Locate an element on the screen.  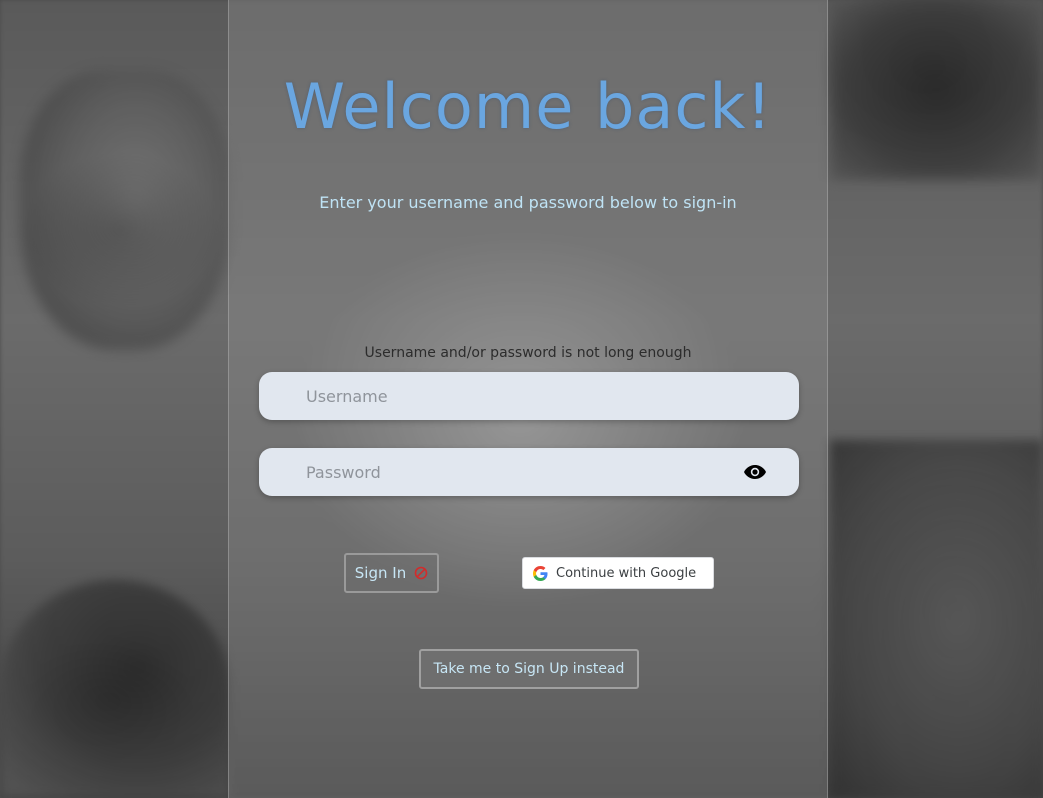
password-field-container is located at coordinates (529, 472).